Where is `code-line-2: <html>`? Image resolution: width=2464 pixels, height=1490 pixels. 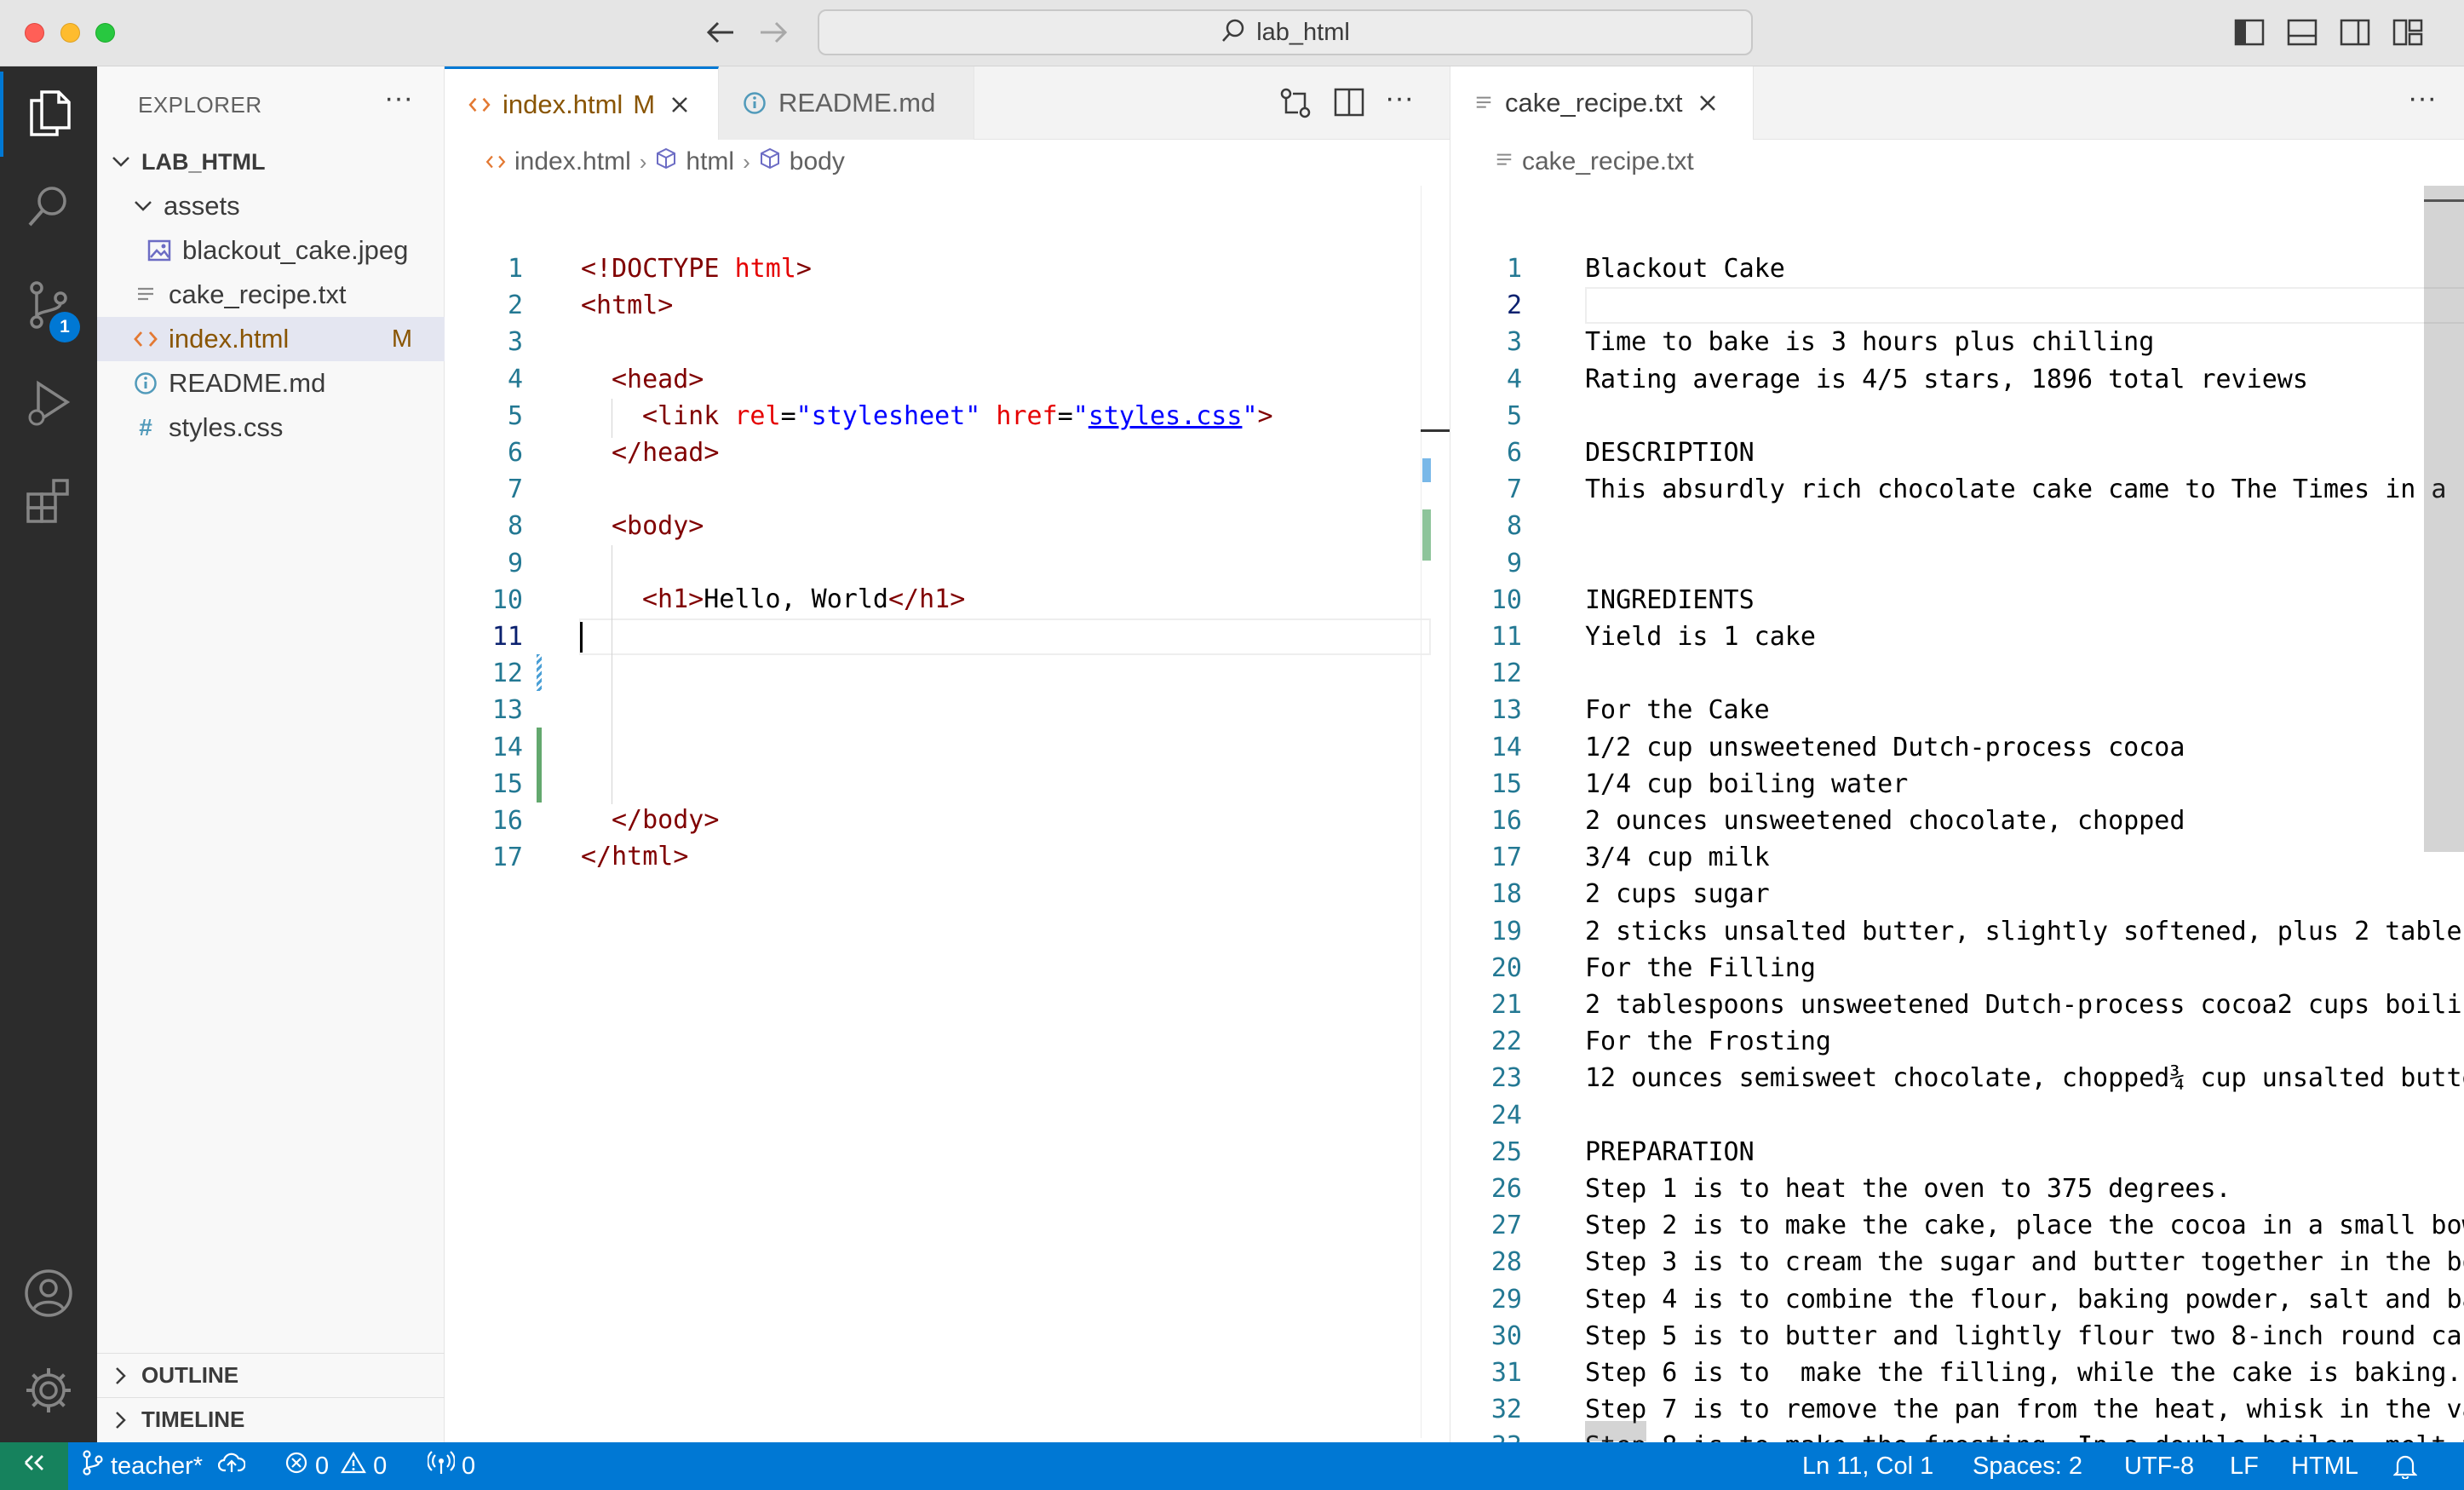 code-line-2: <html> is located at coordinates (627, 305).